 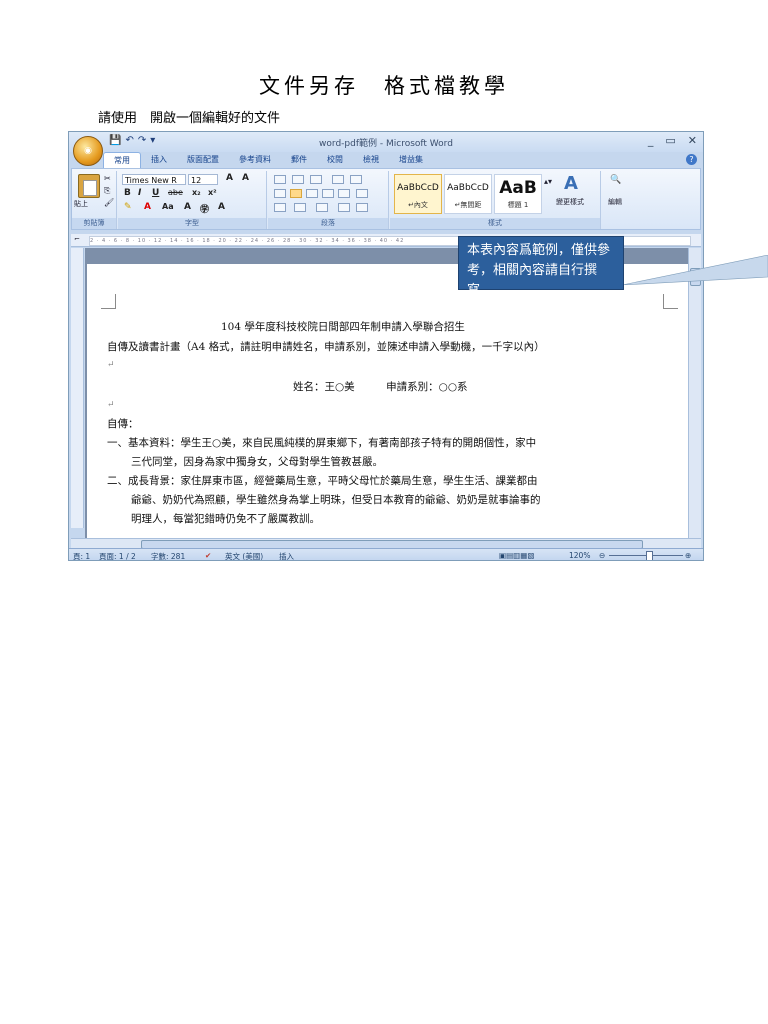 I want to click on line-spacing-icon, so click(x=362, y=193).